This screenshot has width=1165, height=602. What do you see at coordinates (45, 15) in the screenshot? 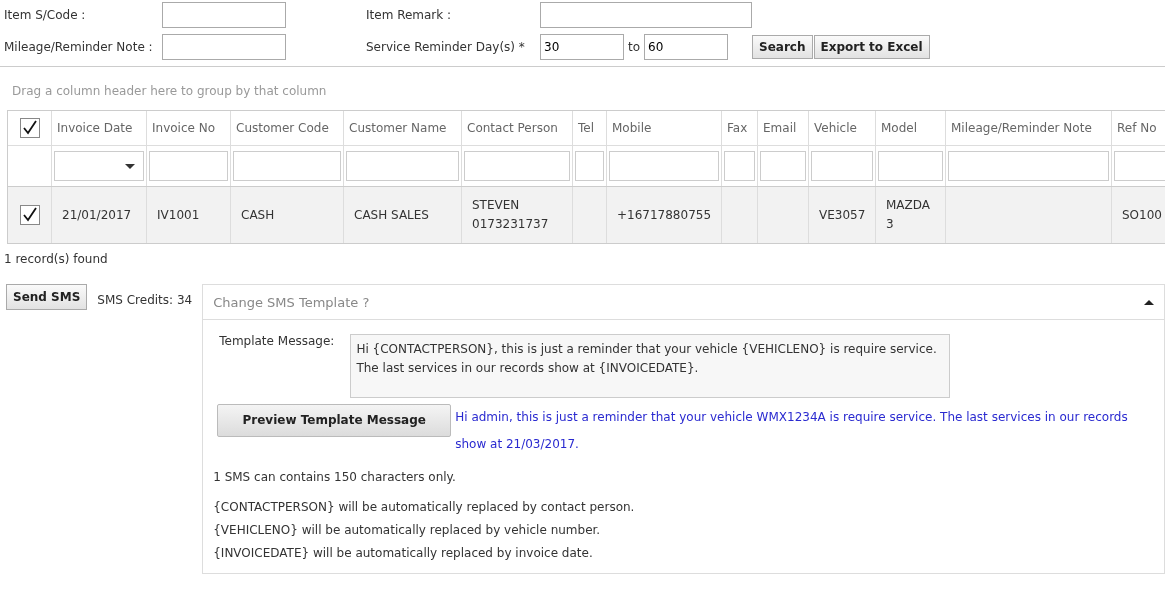
I see `field-label: Item S/Code :` at bounding box center [45, 15].